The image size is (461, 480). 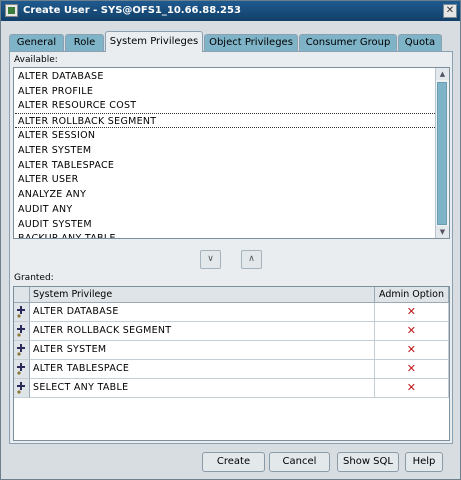 What do you see at coordinates (55, 224) in the screenshot?
I see `list-item: AUDIT SYSTEM` at bounding box center [55, 224].